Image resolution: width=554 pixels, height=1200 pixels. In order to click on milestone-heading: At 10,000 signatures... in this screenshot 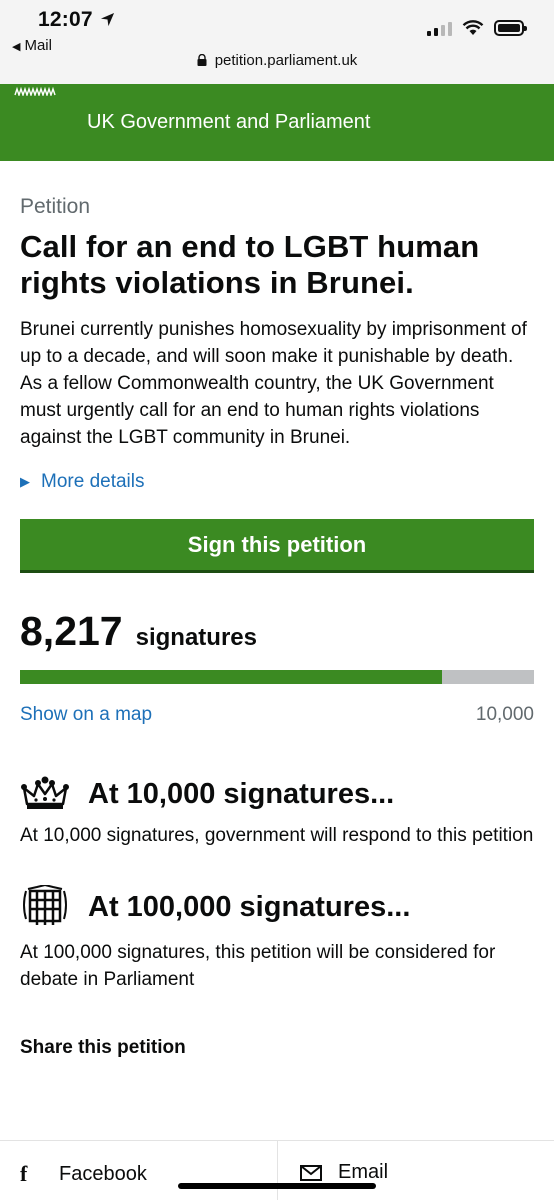, I will do `click(241, 793)`.